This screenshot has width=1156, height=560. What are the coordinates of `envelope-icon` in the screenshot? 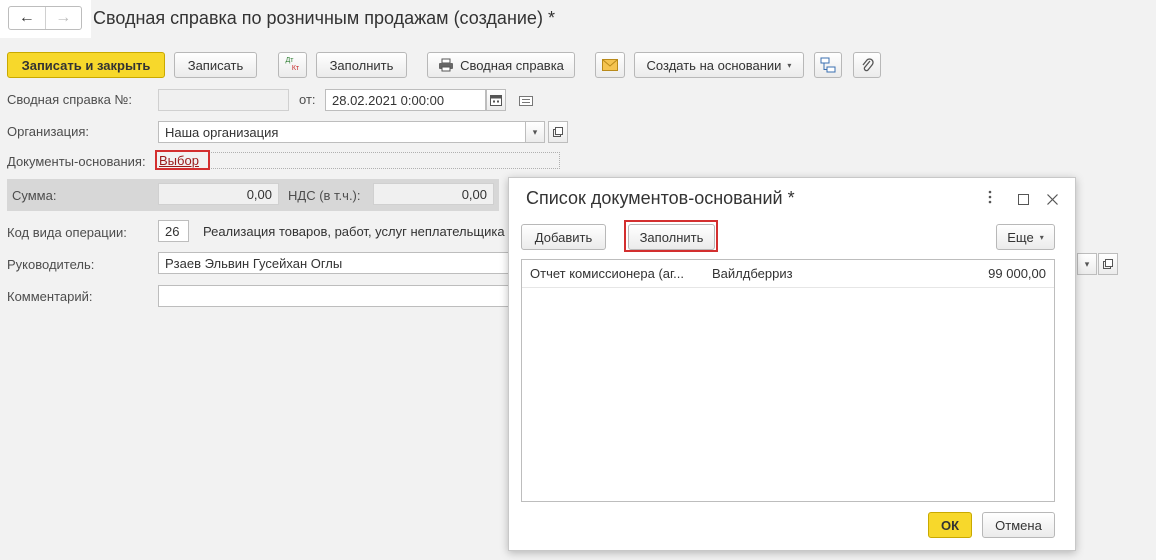 It's located at (610, 65).